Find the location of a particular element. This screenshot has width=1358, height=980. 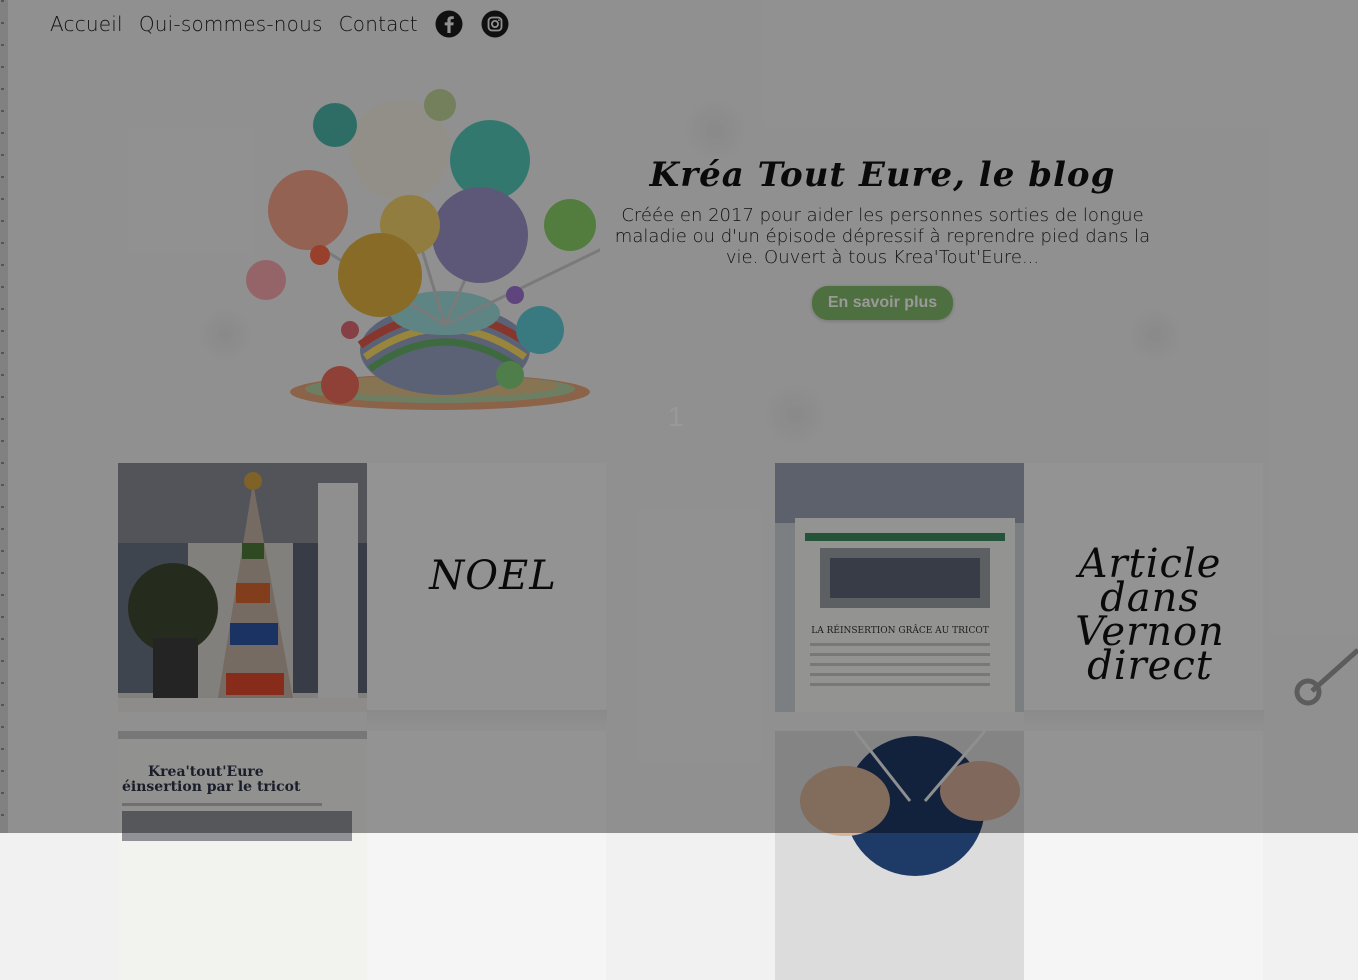

slide-number: 1 is located at coordinates (676, 416).